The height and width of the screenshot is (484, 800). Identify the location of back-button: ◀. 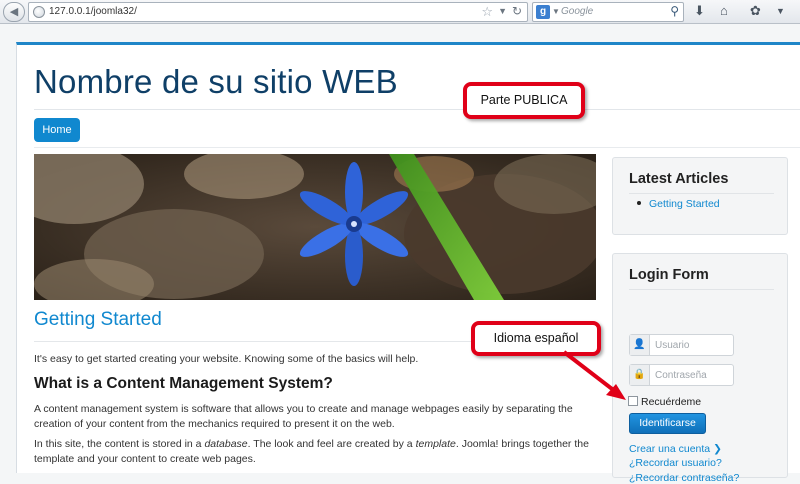
(14, 12).